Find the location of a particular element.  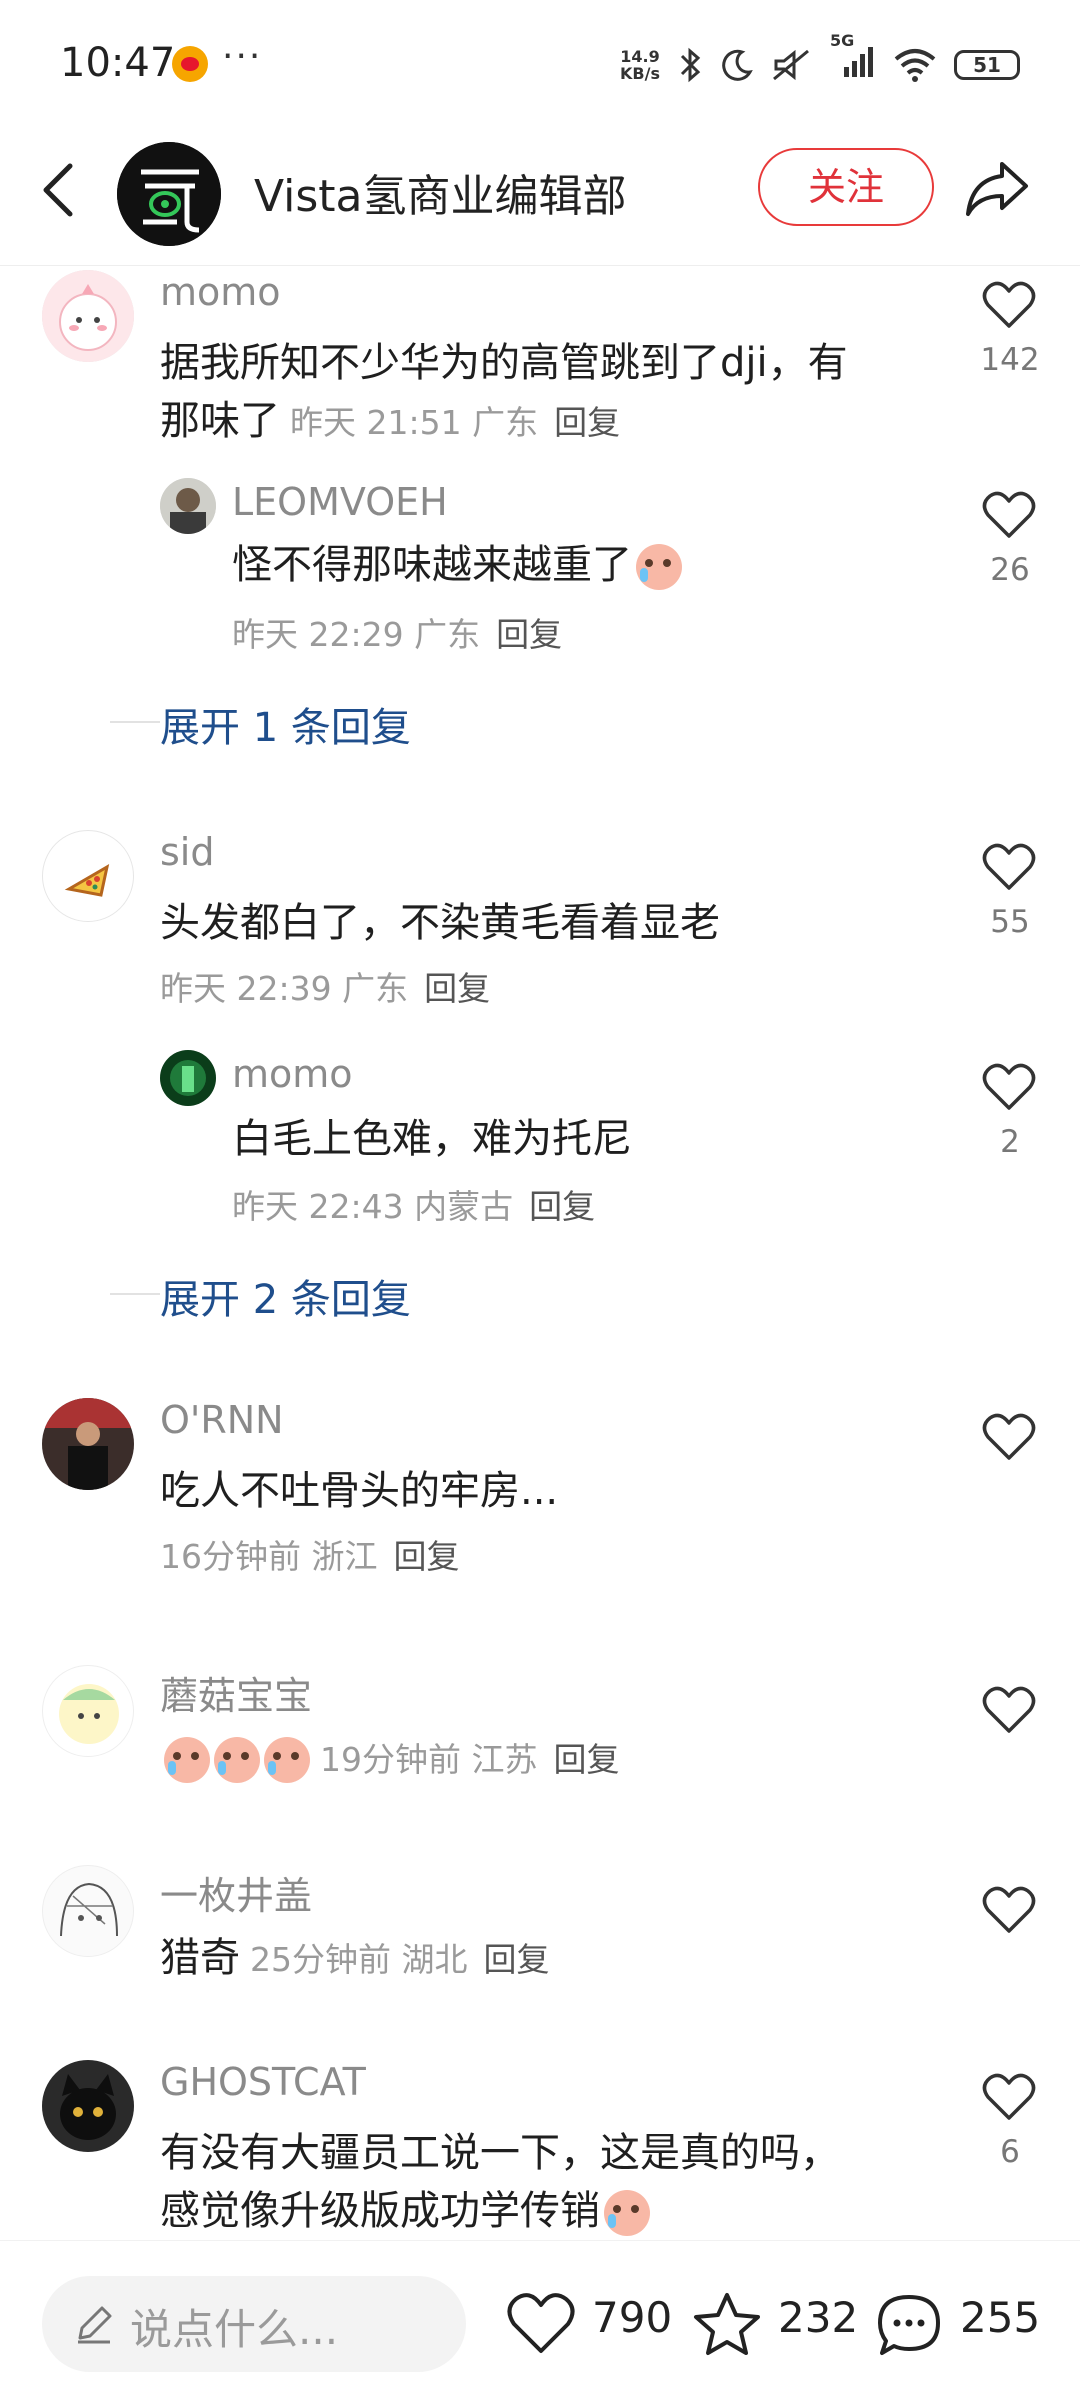

page-title: Vista氢商业编辑部 is located at coordinates (440, 196).